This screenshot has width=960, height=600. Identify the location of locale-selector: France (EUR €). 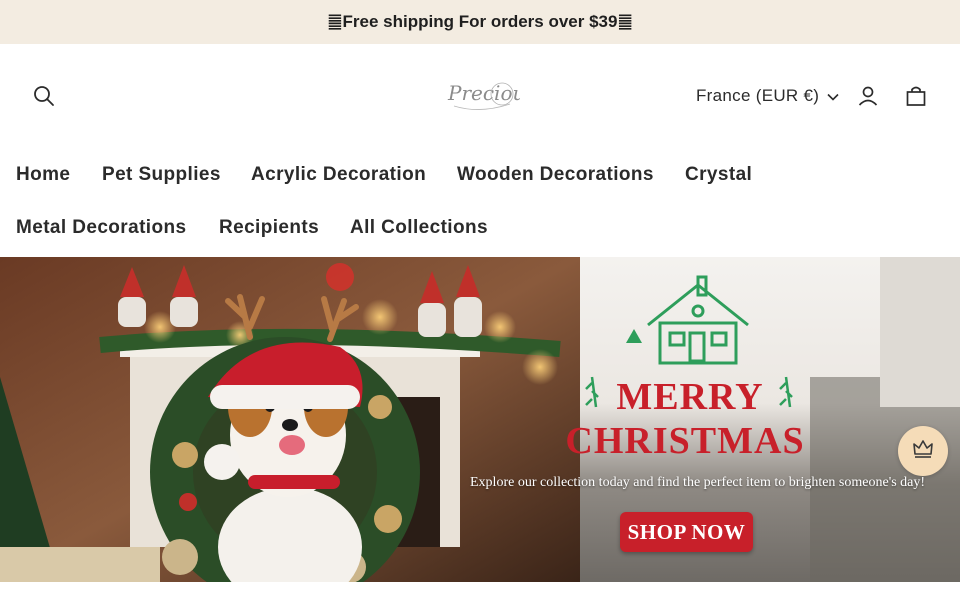
(767, 96).